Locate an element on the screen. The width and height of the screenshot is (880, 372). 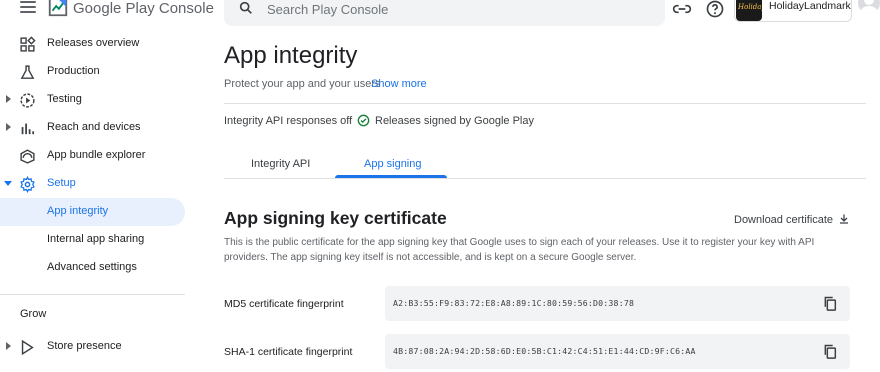
sidebar-item-production: Production is located at coordinates (92, 72).